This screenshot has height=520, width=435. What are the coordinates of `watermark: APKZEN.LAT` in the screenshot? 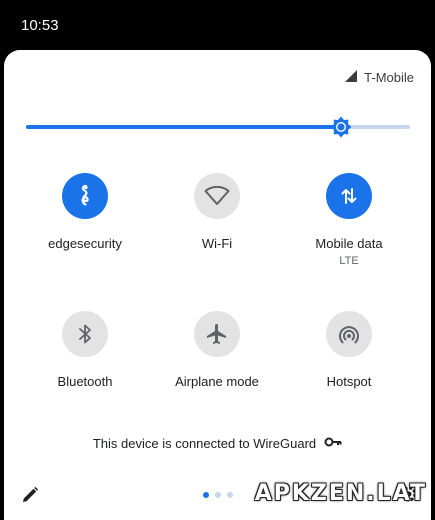 It's located at (340, 493).